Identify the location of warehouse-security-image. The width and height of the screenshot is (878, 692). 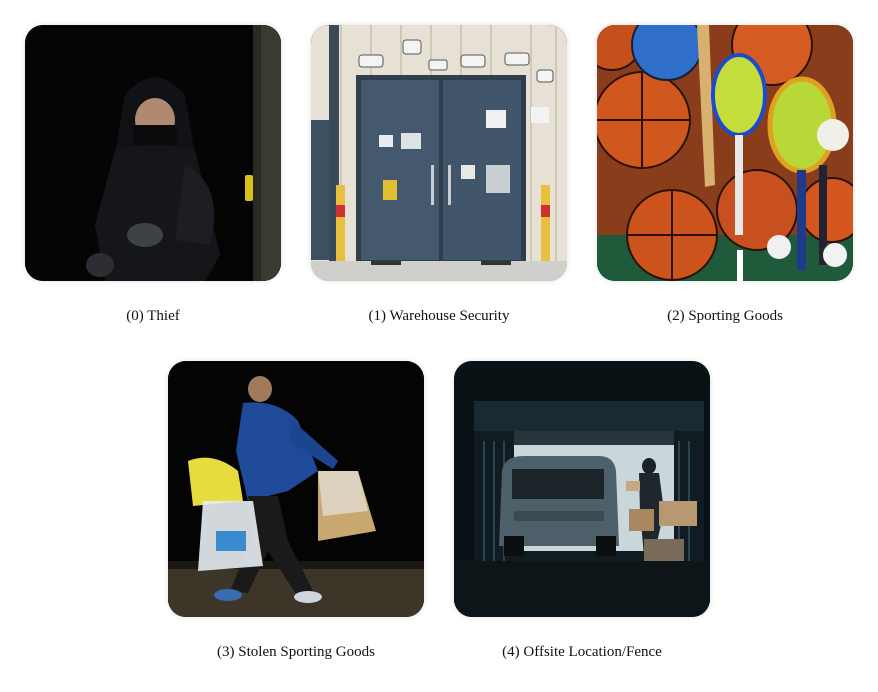
(439, 153).